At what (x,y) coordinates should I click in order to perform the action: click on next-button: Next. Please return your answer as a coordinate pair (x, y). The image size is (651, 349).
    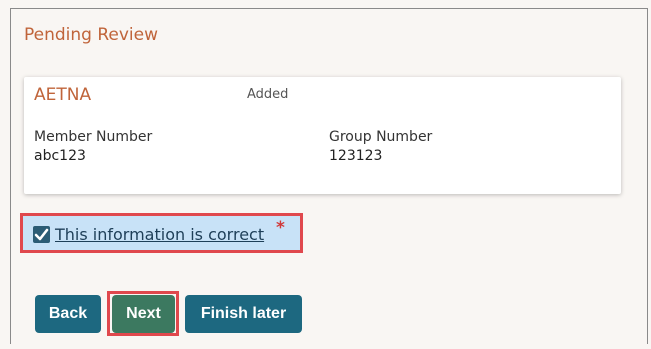
    Looking at the image, I should click on (143, 314).